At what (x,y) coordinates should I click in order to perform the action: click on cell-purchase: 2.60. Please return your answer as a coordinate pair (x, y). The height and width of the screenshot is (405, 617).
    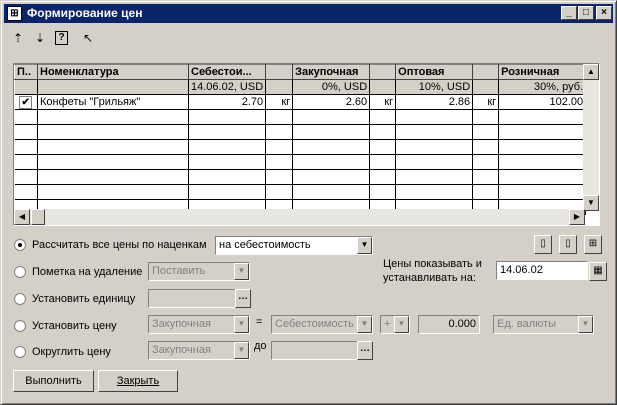
    Looking at the image, I should click on (331, 102).